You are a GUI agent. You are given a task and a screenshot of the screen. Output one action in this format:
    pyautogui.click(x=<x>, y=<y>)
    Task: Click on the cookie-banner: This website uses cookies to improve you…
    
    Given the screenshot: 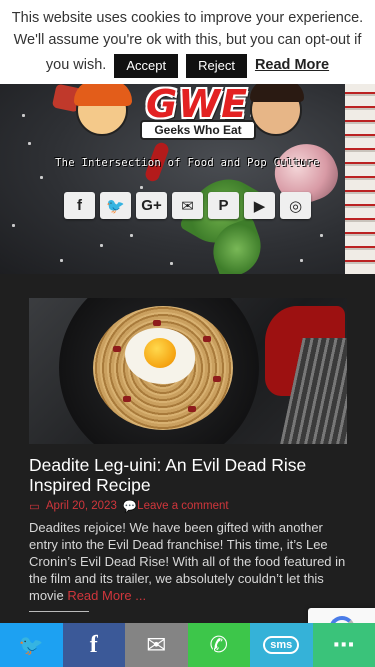 What is the action you would take?
    pyautogui.click(x=187, y=42)
    